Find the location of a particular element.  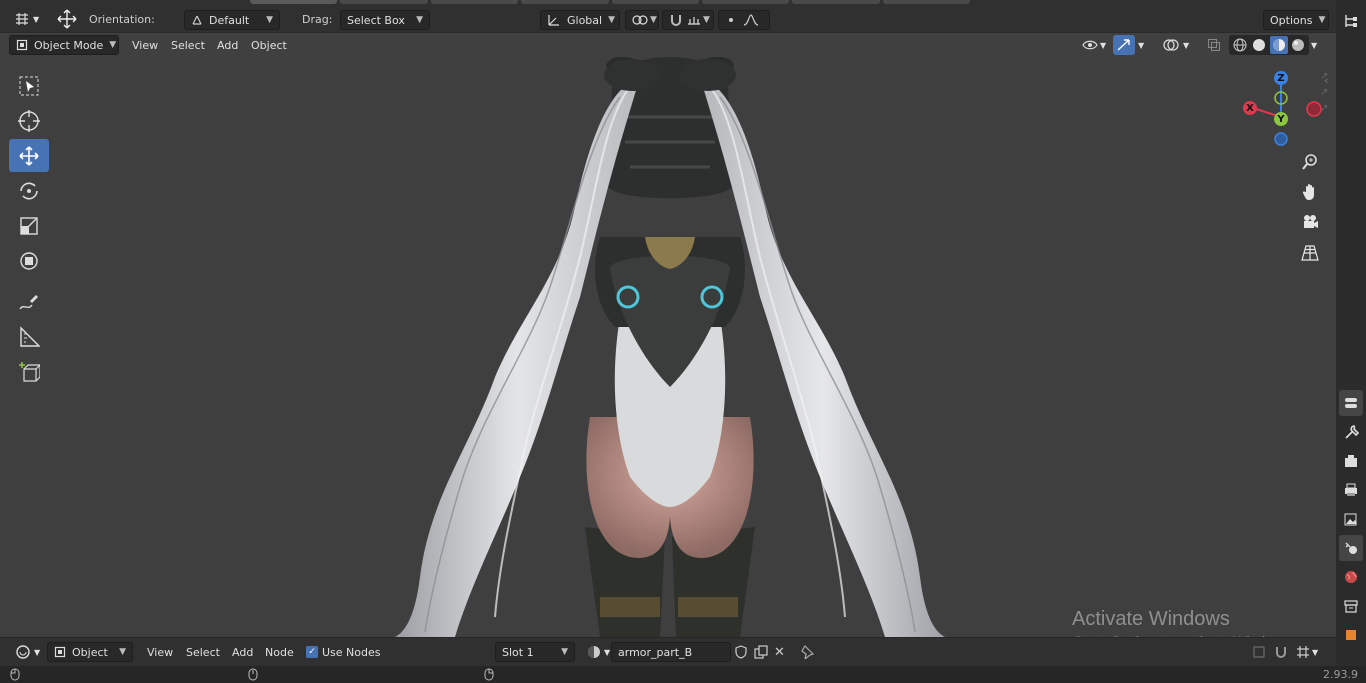

tab-view-layer is located at coordinates (1351, 519).